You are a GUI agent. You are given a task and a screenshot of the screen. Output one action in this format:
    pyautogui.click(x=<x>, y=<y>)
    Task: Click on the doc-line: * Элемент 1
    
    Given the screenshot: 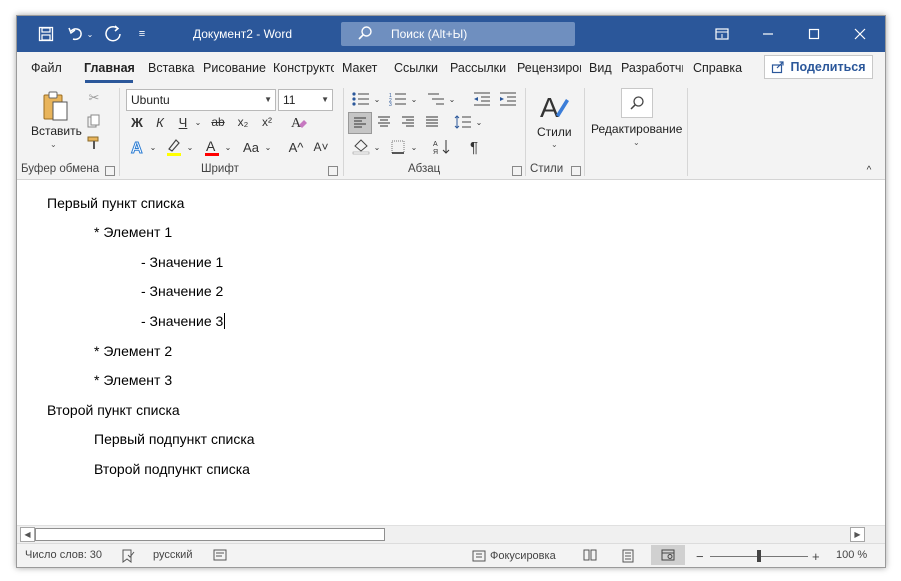 What is the action you would take?
    pyautogui.click(x=133, y=232)
    